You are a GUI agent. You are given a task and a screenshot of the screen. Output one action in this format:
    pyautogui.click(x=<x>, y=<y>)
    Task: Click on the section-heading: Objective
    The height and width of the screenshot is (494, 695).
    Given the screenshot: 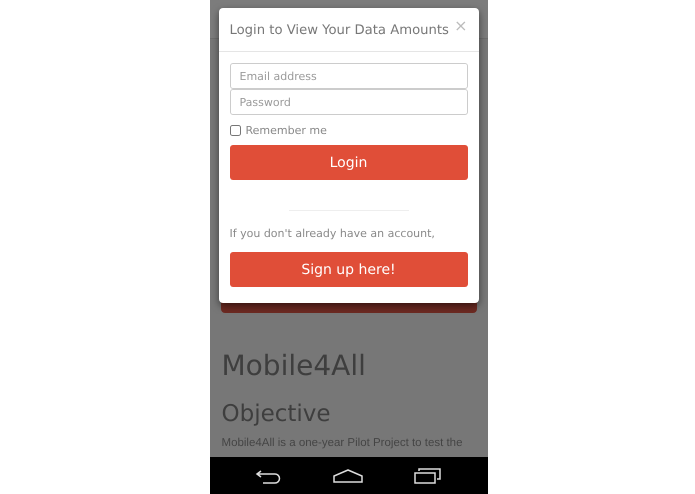 What is the action you would take?
    pyautogui.click(x=277, y=414)
    